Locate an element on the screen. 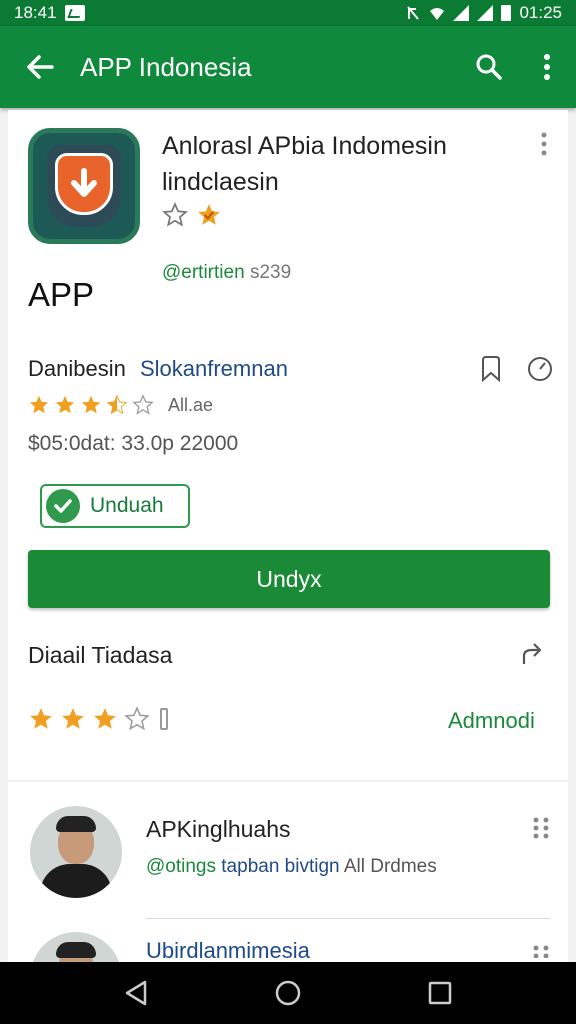  nav-home-button is located at coordinates (288, 993).